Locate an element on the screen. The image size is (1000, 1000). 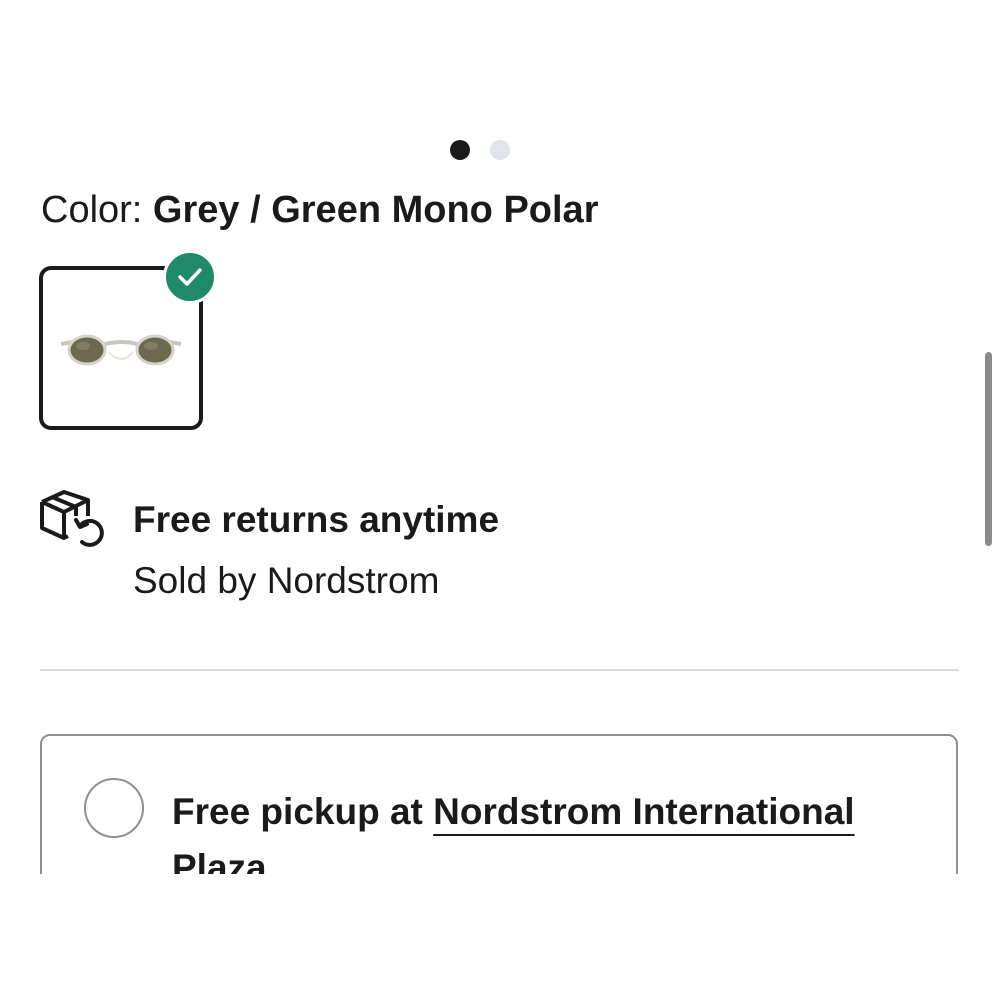
selected-color-line: Color: Grey / Green Mono Polar is located at coordinates (319, 210).